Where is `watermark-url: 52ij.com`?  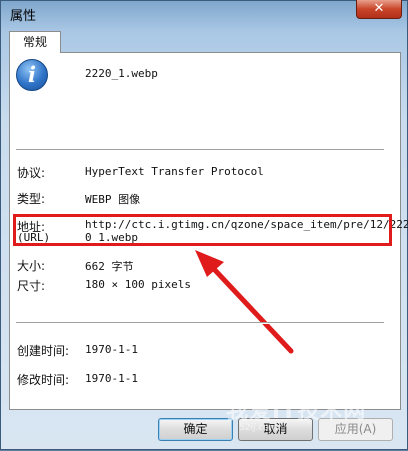
watermark-url: 52ij.com is located at coordinates (258, 428).